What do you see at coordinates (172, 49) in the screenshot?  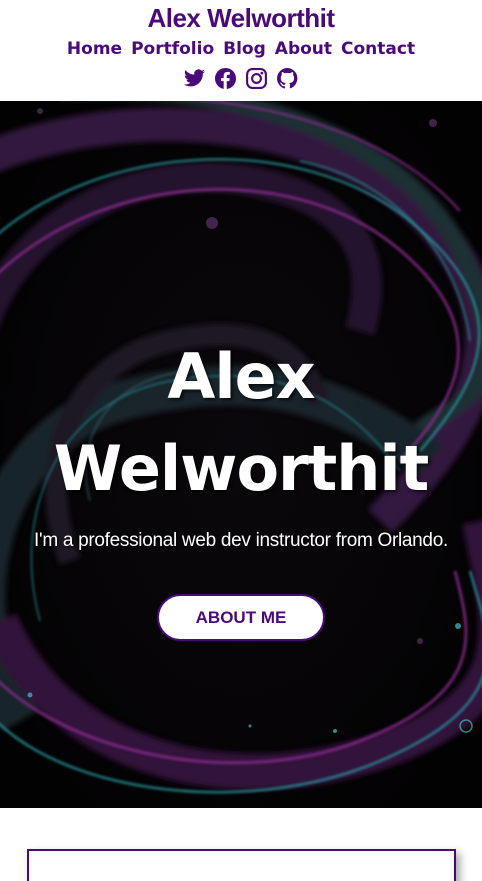 I see `nav-portfolio-link: Portfolio` at bounding box center [172, 49].